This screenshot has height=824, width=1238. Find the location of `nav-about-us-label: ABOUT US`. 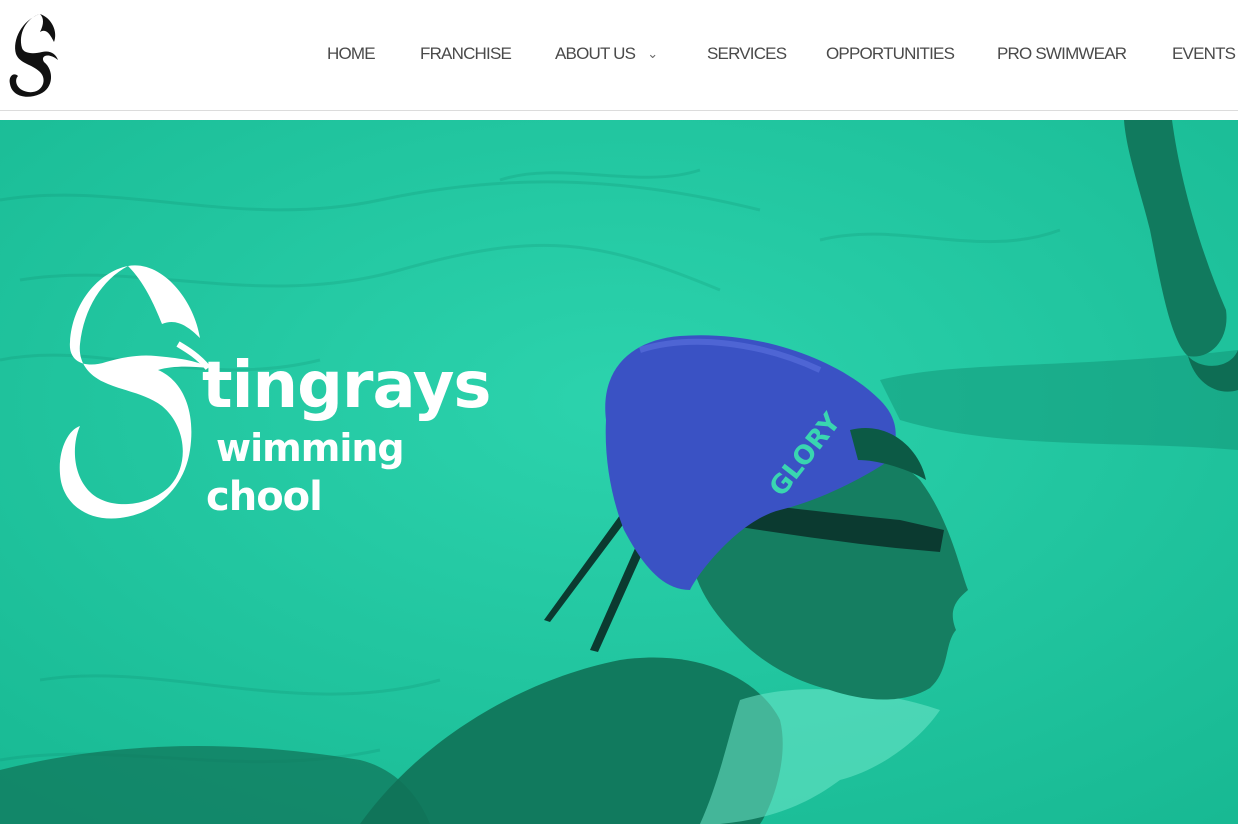

nav-about-us-label: ABOUT US is located at coordinates (595, 53).